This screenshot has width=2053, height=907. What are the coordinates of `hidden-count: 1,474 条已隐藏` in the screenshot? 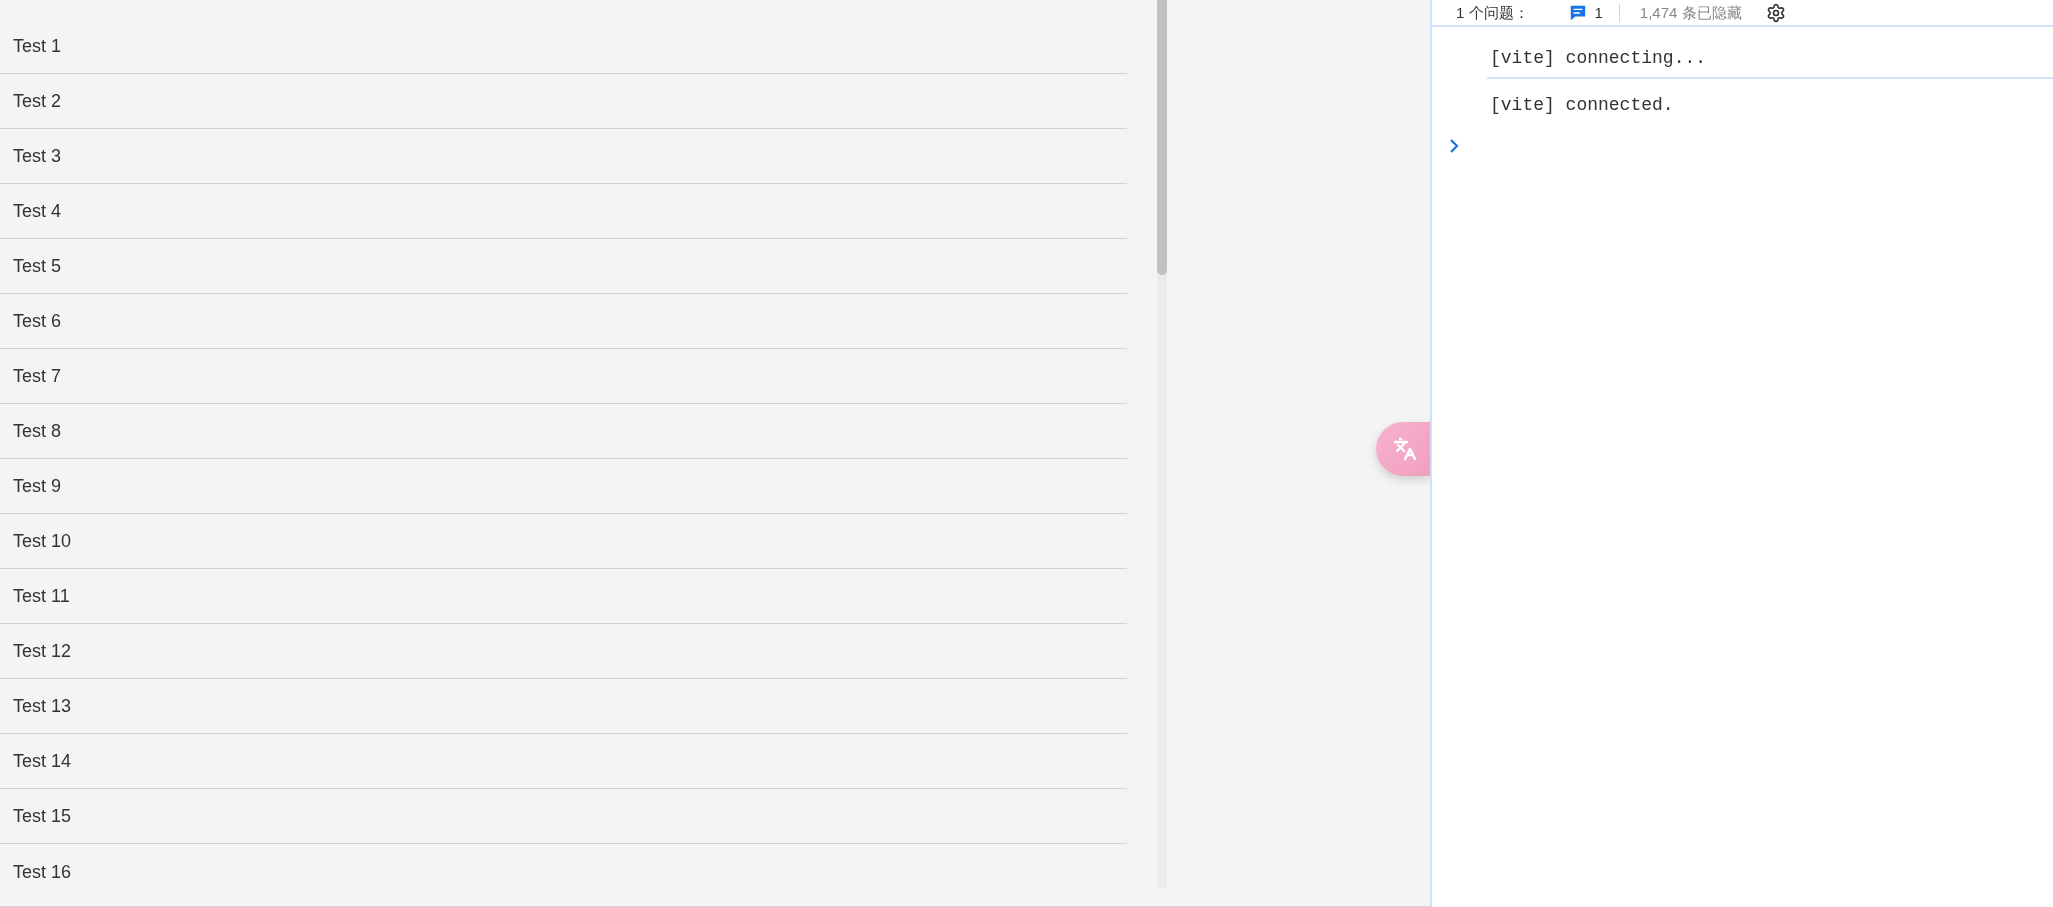 It's located at (1690, 12).